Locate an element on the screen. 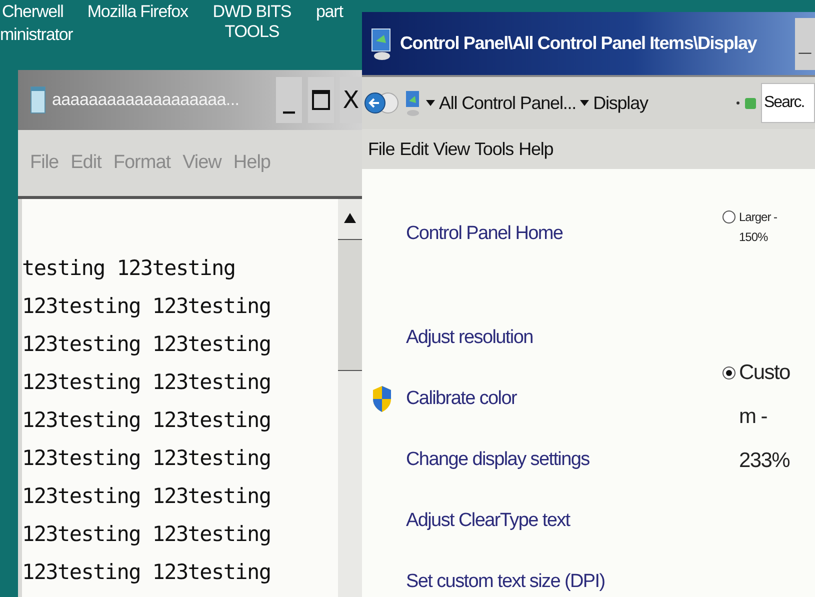 Image resolution: width=815 pixels, height=597 pixels. menu-item: View is located at coordinates (451, 149).